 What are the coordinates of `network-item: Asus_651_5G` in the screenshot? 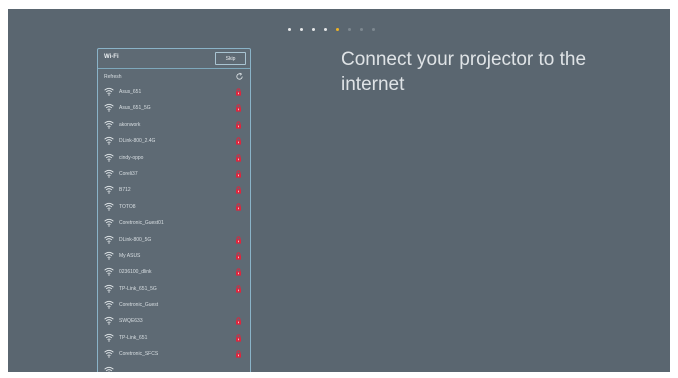 It's located at (174, 108).